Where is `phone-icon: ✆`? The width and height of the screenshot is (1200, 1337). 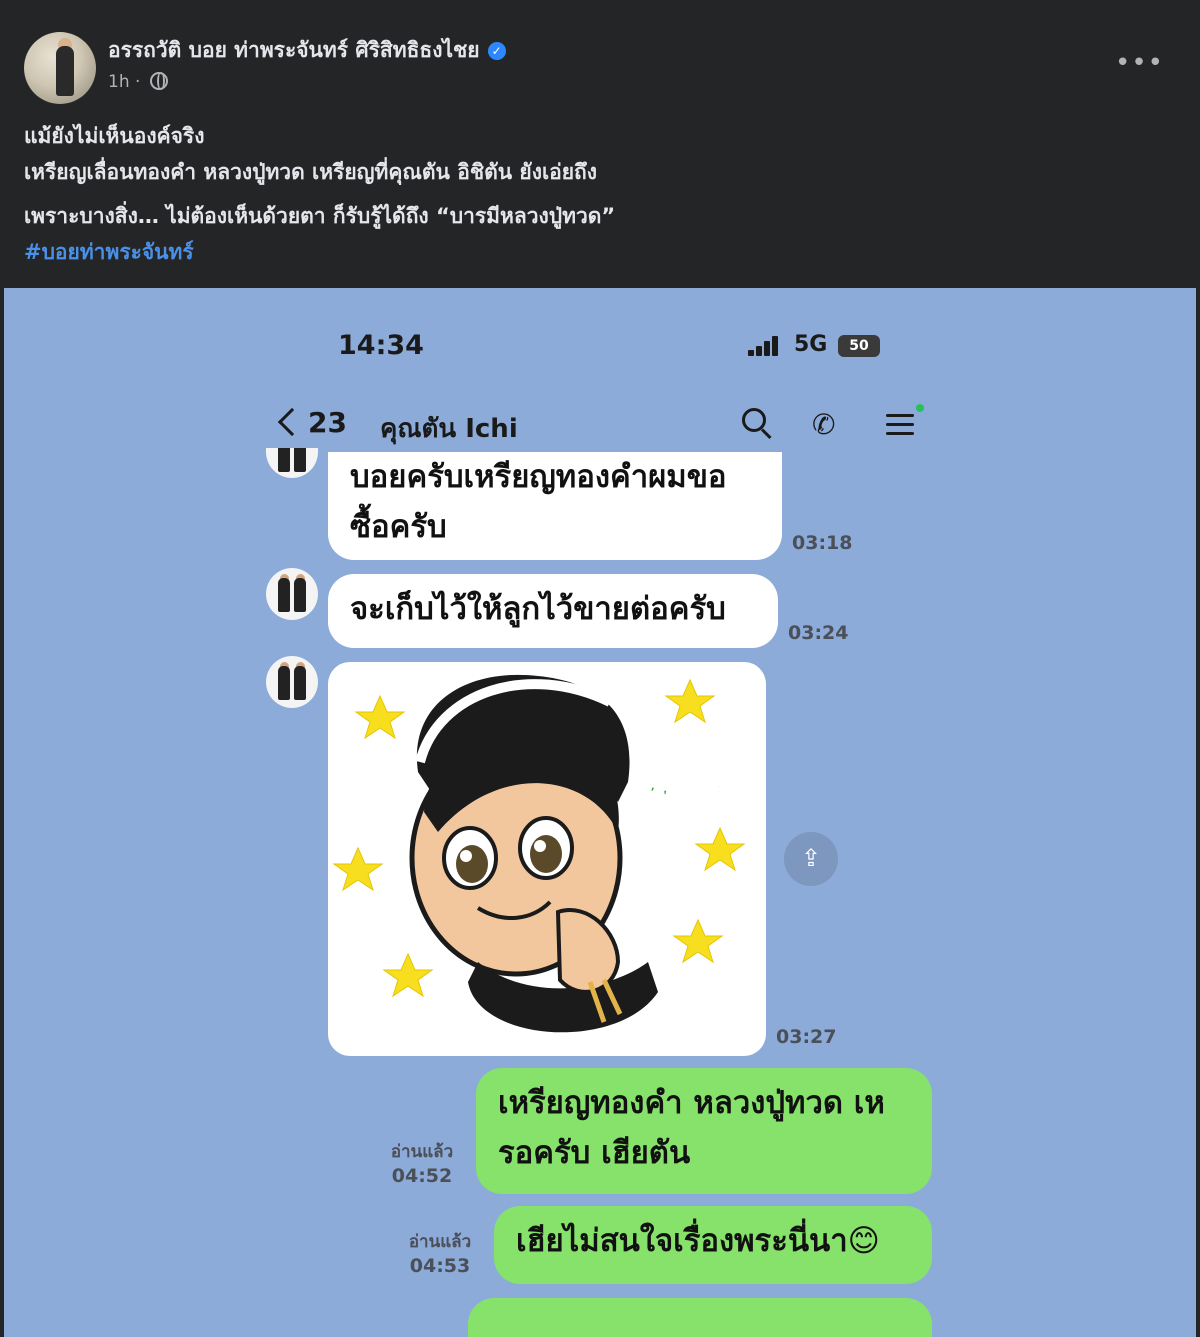 phone-icon: ✆ is located at coordinates (829, 425).